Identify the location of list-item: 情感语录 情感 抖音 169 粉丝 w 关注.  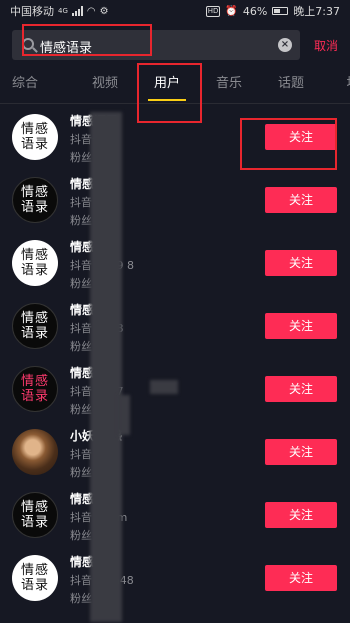
(175, 202).